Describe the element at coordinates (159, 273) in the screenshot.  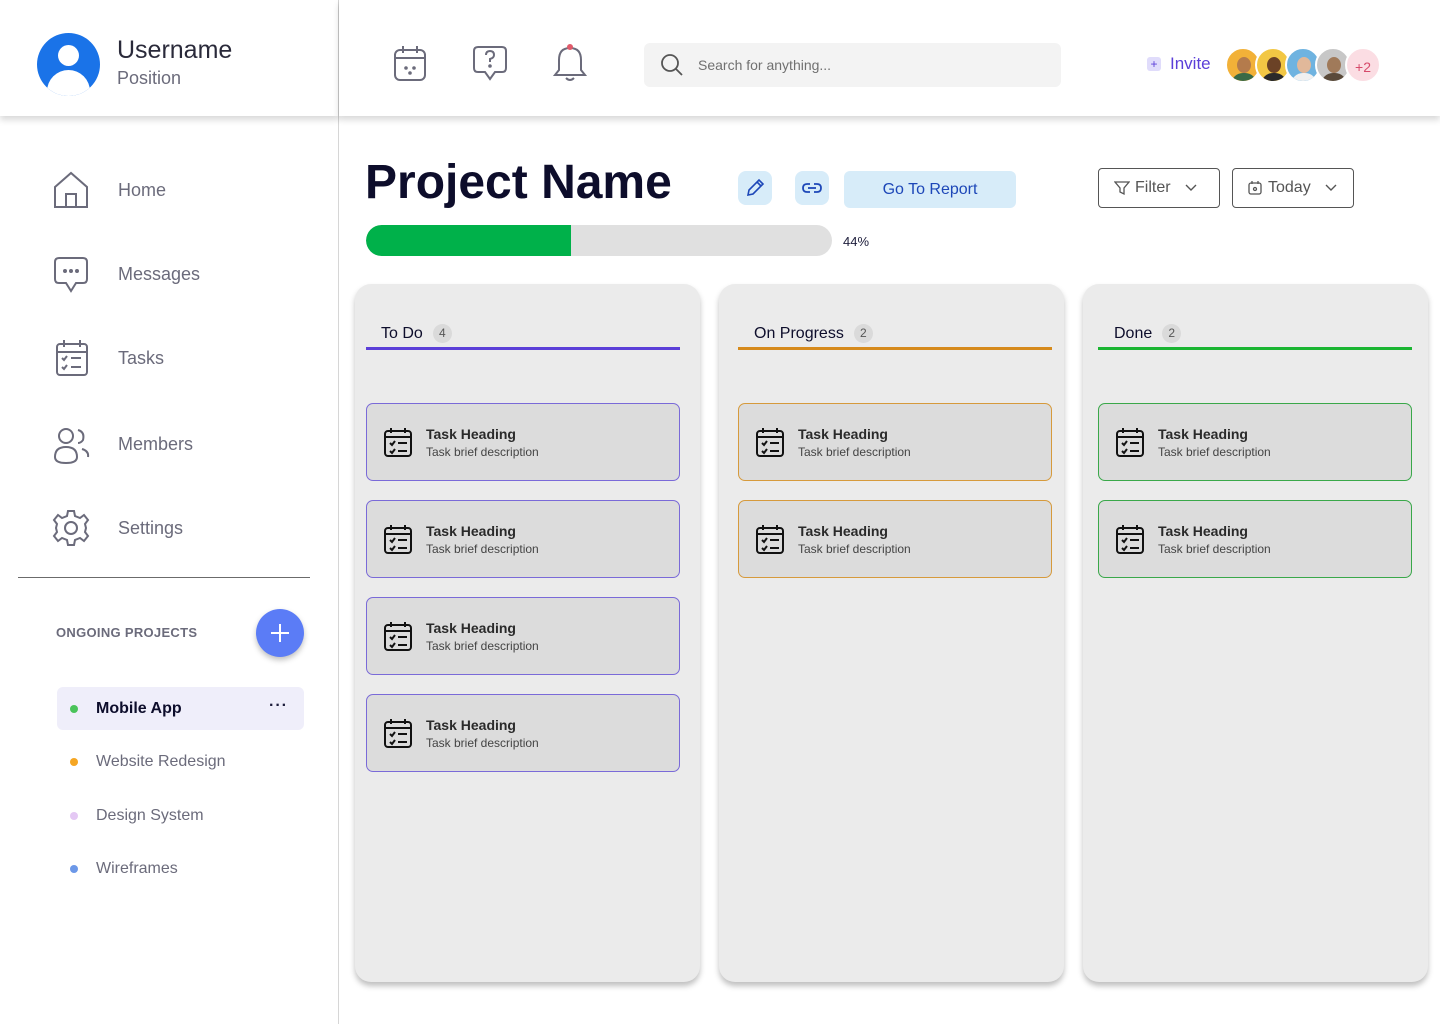
I see `nav-label-messages: Messages` at that location.